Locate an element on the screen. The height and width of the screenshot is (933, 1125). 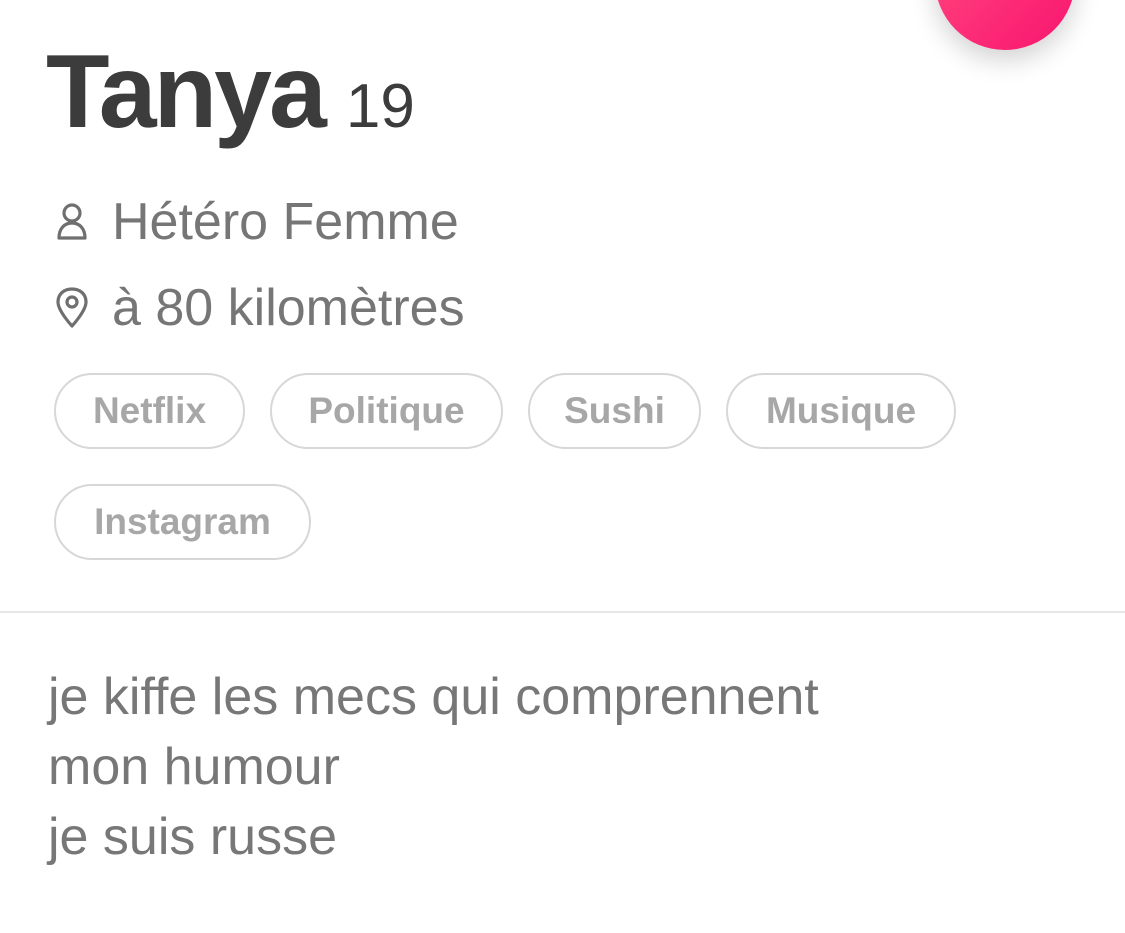
person-icon is located at coordinates (72, 222).